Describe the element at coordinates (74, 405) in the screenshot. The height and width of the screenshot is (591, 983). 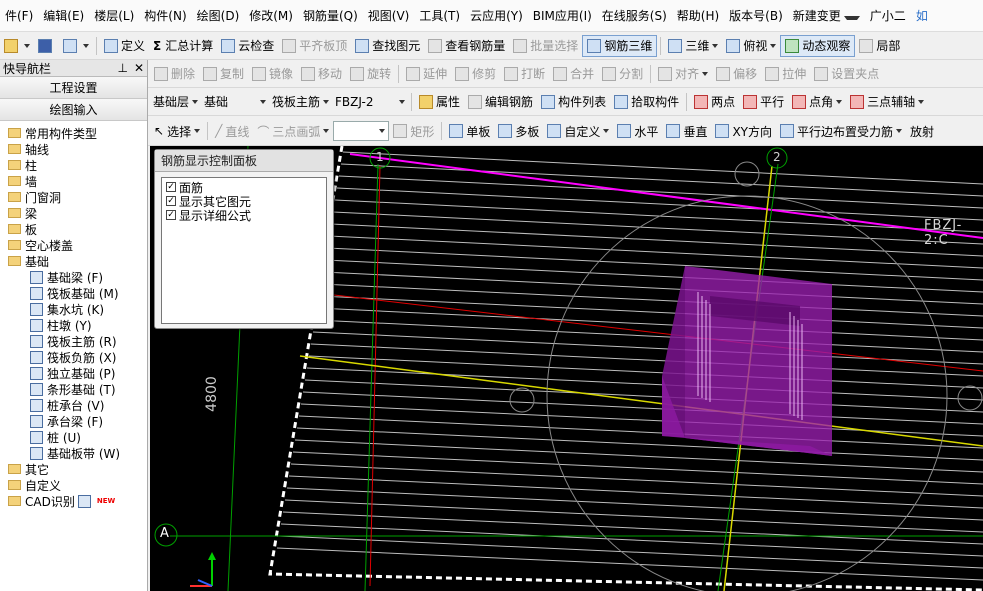
I see `tree-leaf: 桩承台 (V)` at that location.